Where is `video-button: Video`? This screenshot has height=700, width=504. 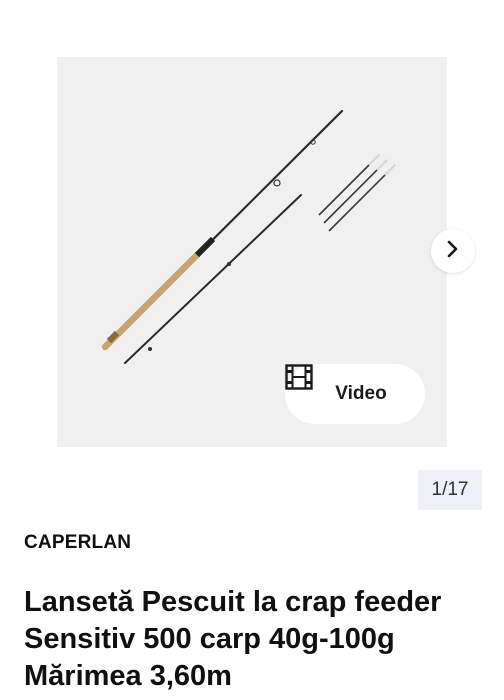 video-button: Video is located at coordinates (355, 394).